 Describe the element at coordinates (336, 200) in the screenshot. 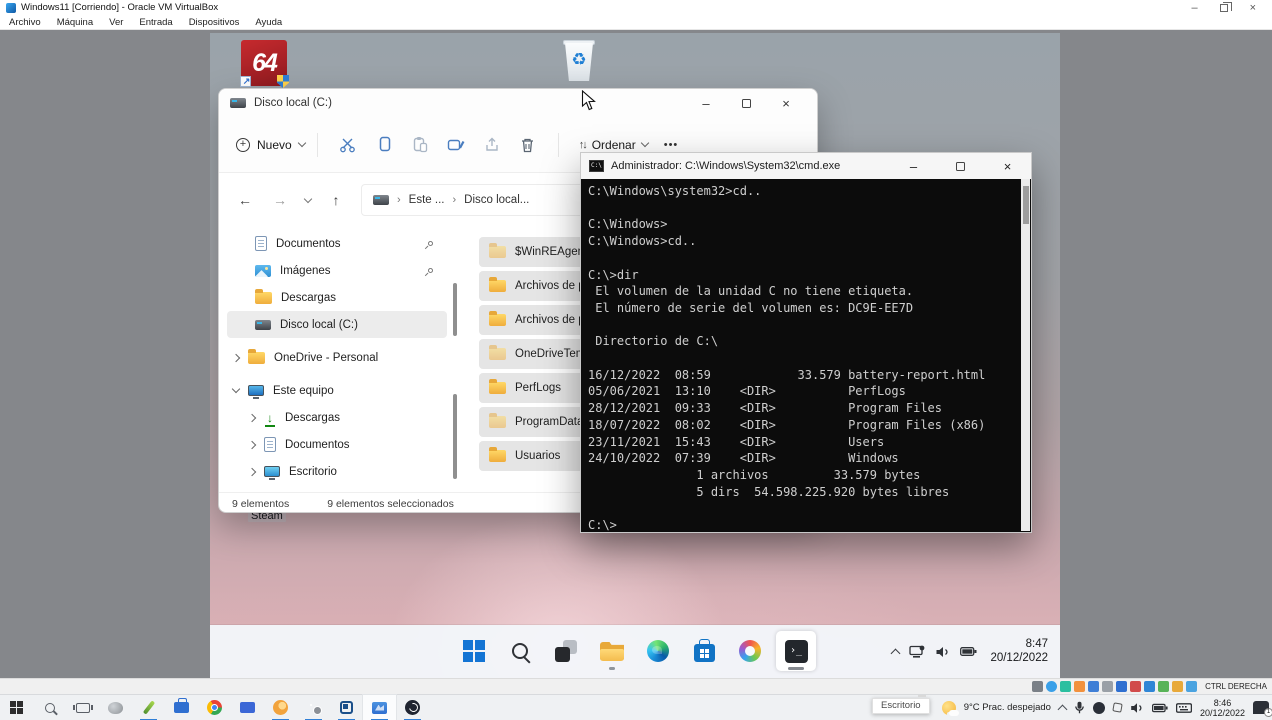

I see `up-button: ↑` at that location.